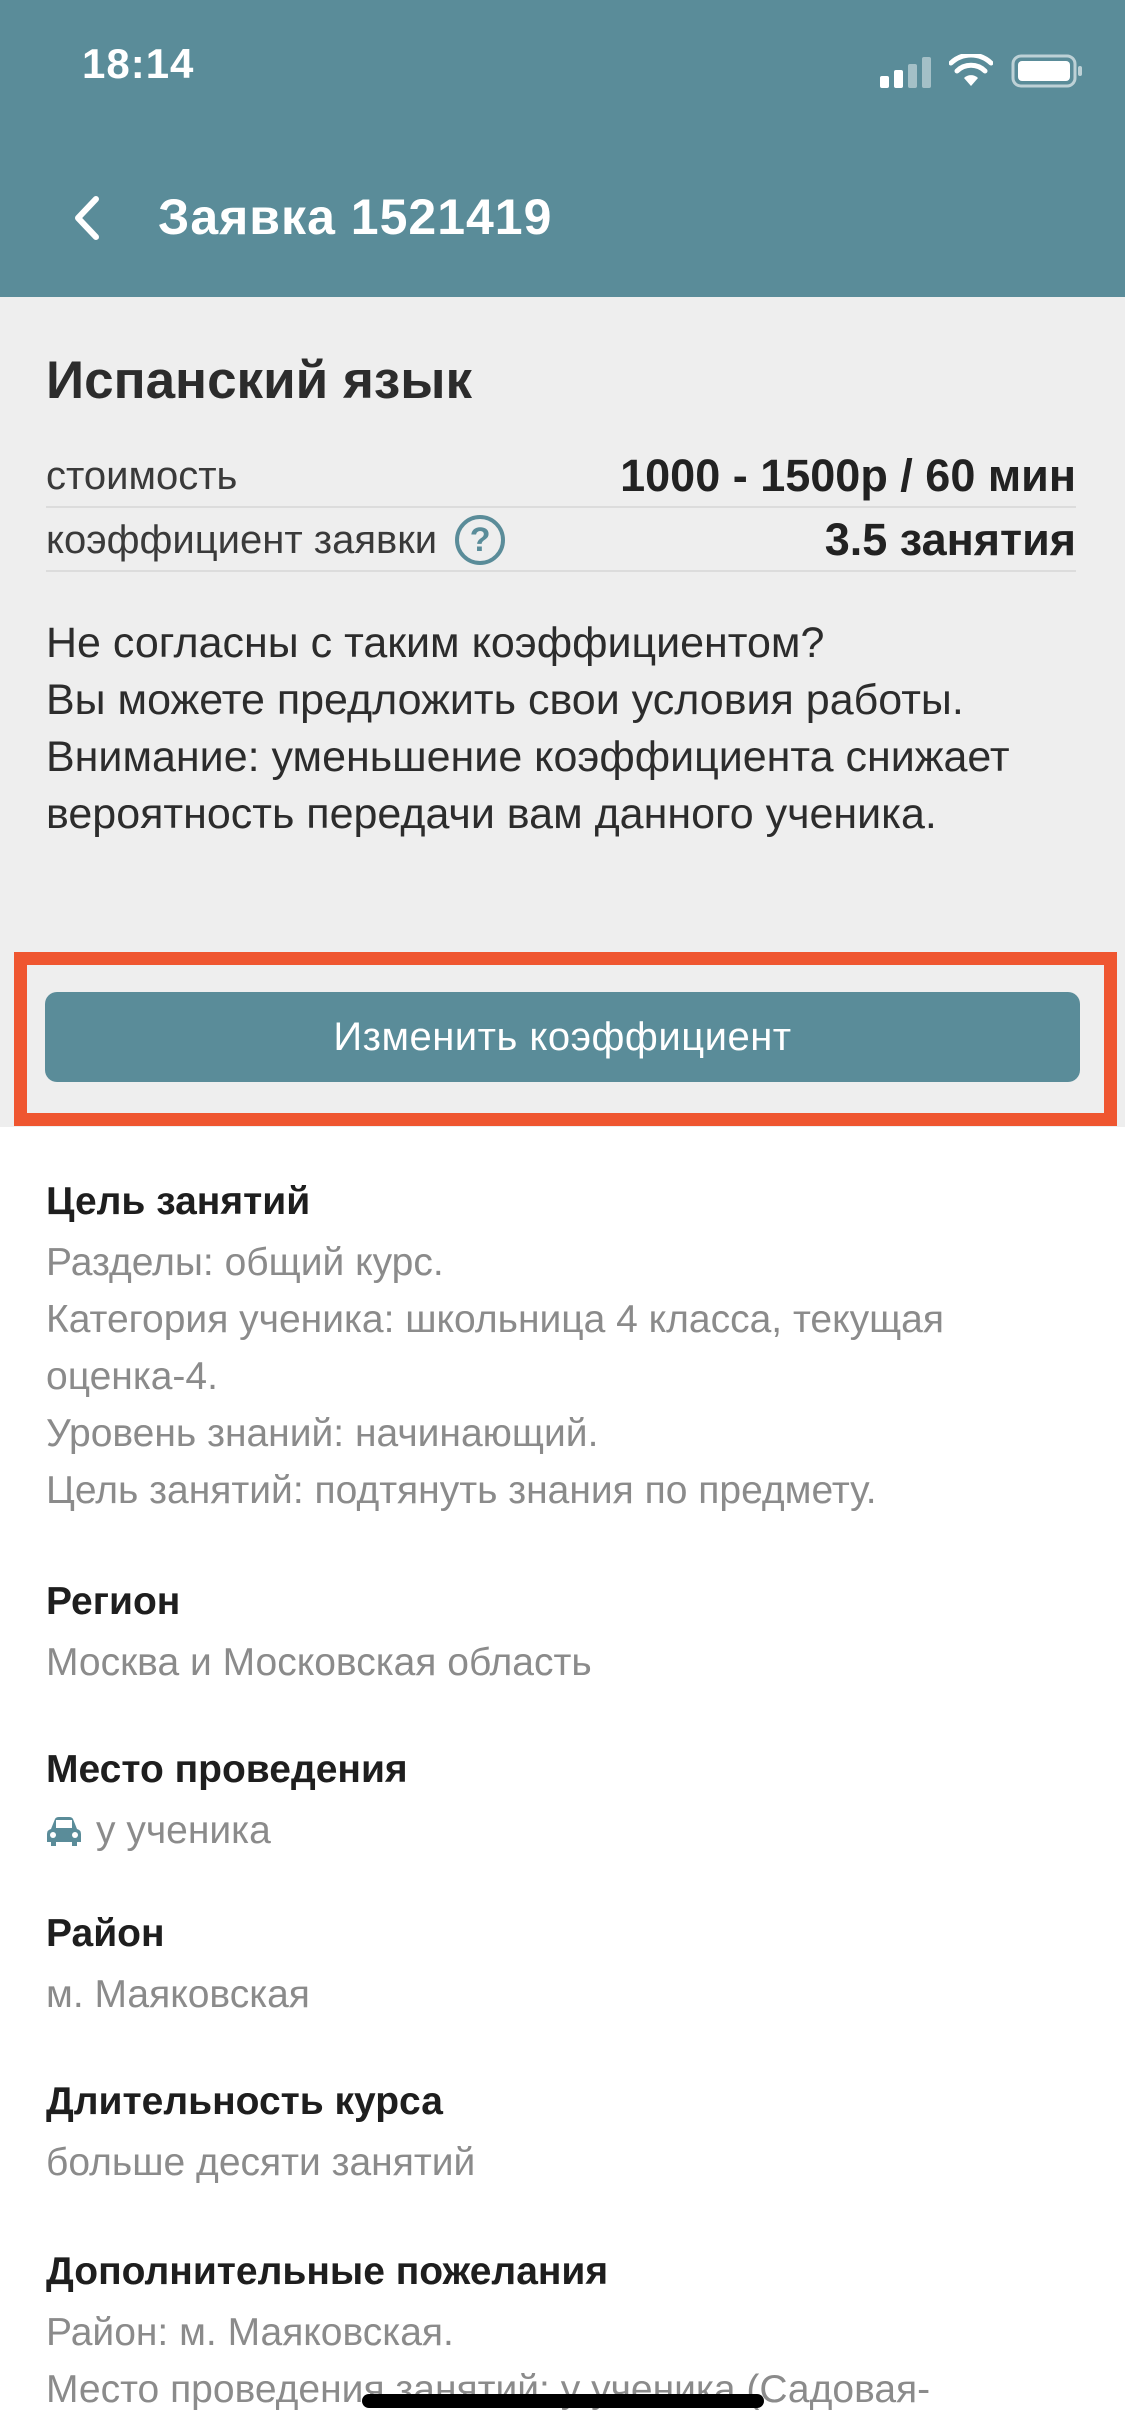 This screenshot has height=2436, width=1125. Describe the element at coordinates (566, 1830) in the screenshot. I see `place-value-line: у ученика` at that location.